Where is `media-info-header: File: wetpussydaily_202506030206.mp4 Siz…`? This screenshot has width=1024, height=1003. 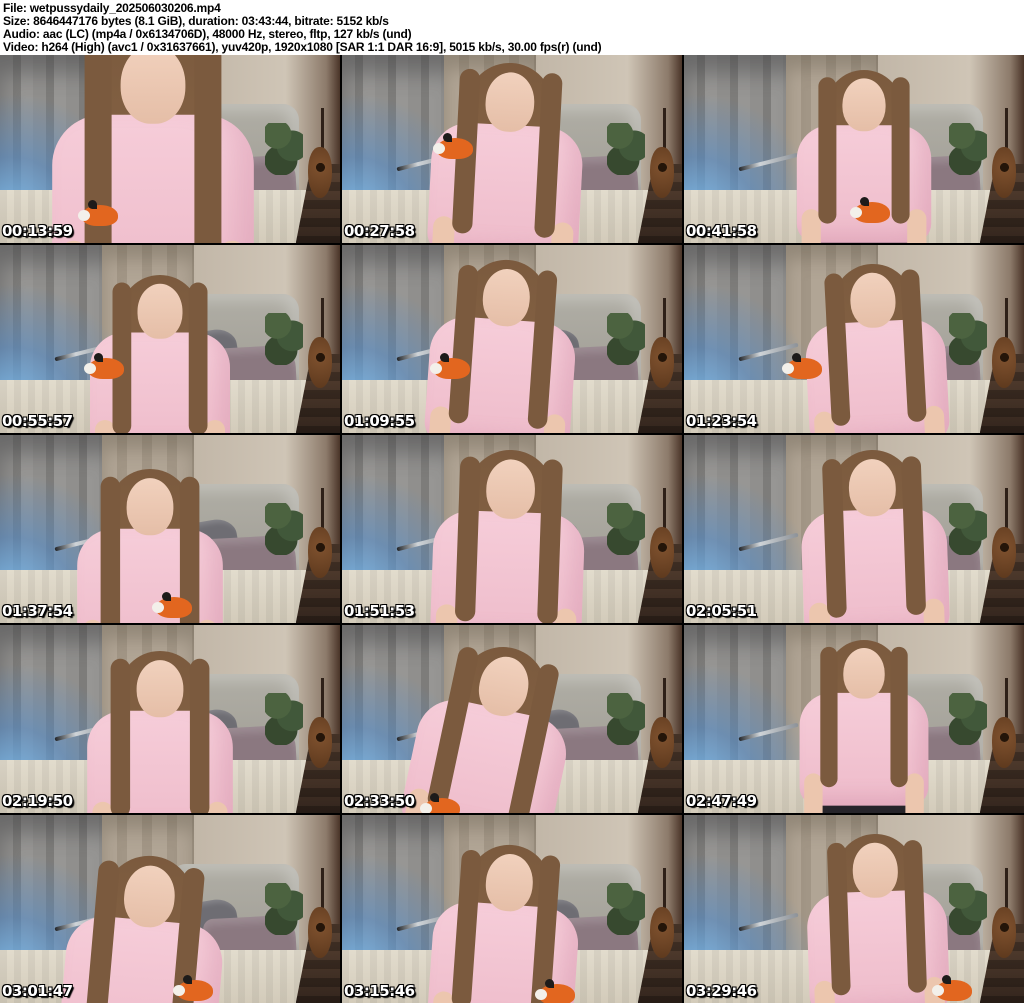
media-info-header: File: wetpussydaily_202506030206.mp4 Siz… is located at coordinates (512, 27).